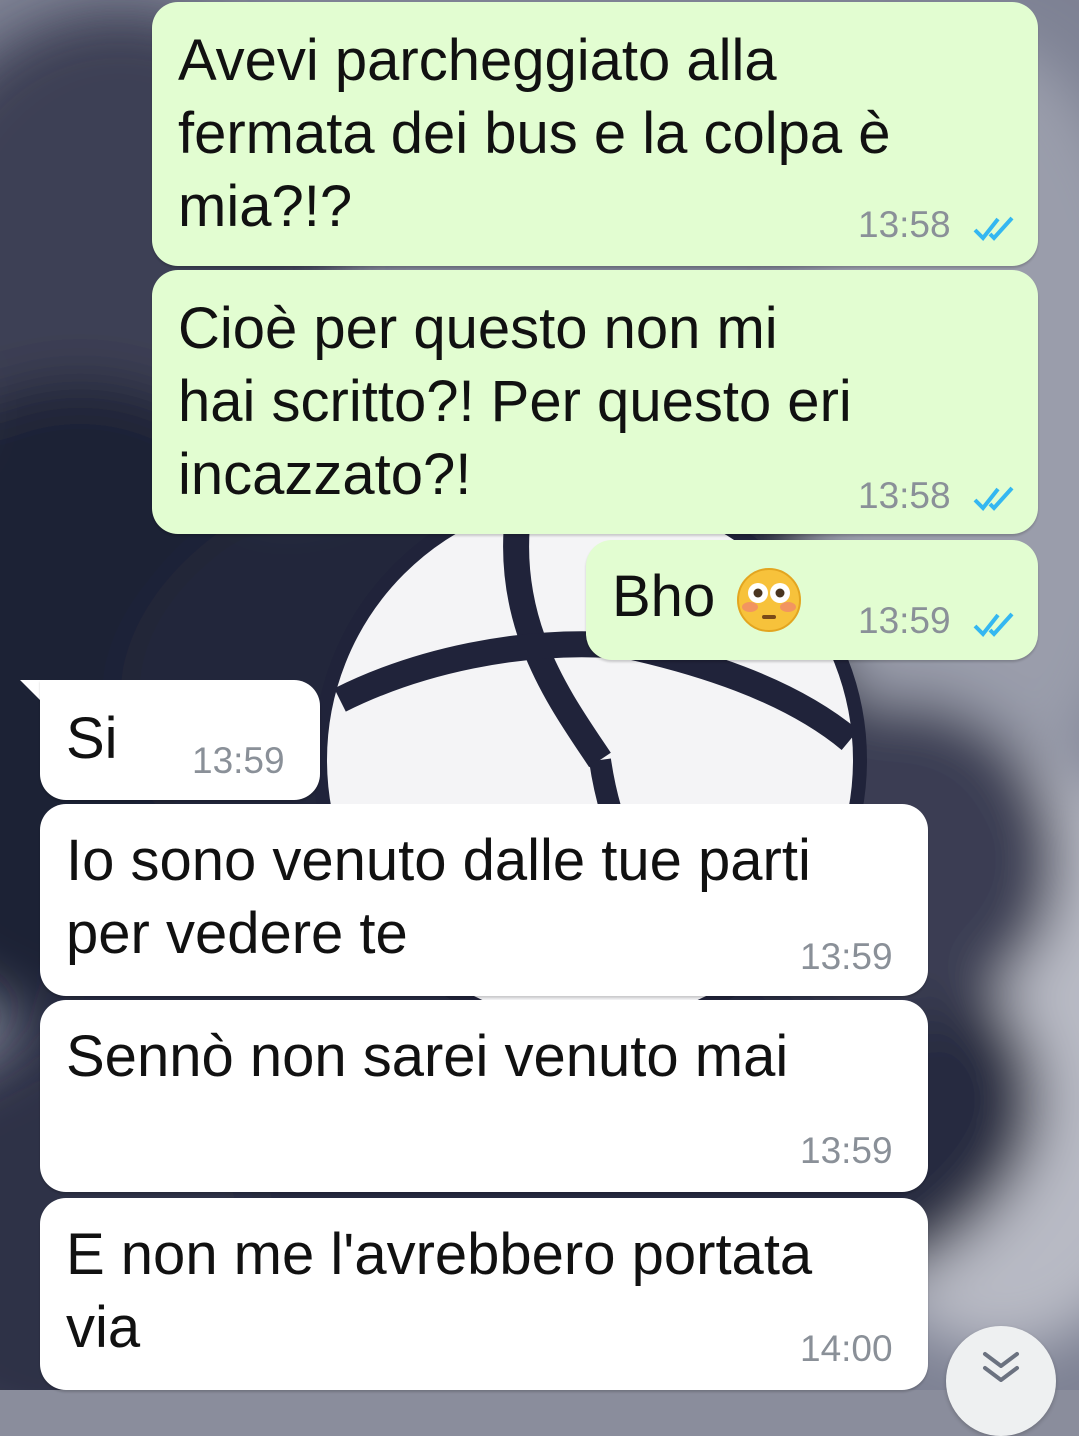 The width and height of the screenshot is (1079, 1436). I want to click on incoming-message: E non me l'avrebbero portata via 14:00, so click(484, 1294).